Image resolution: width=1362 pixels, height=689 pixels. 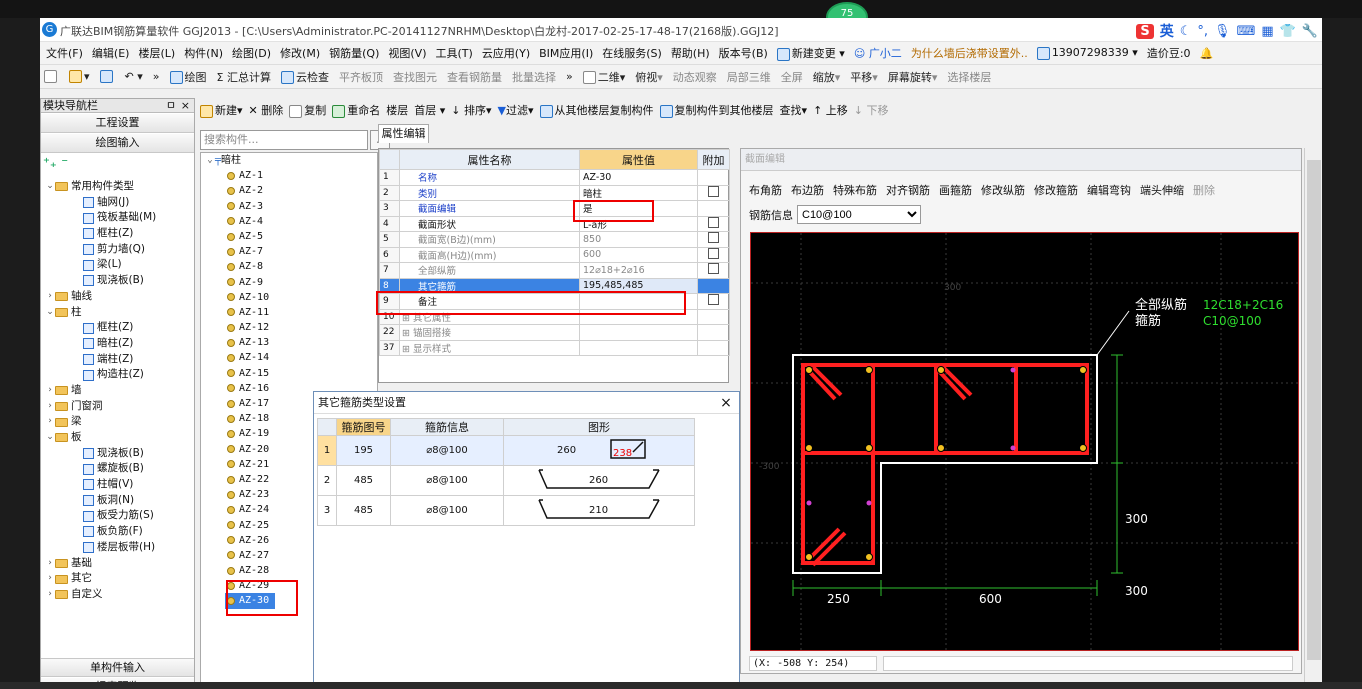 What do you see at coordinates (716, 110) in the screenshot?
I see `copy-to-floor-button: 复制构件到其他楼层` at bounding box center [716, 110].